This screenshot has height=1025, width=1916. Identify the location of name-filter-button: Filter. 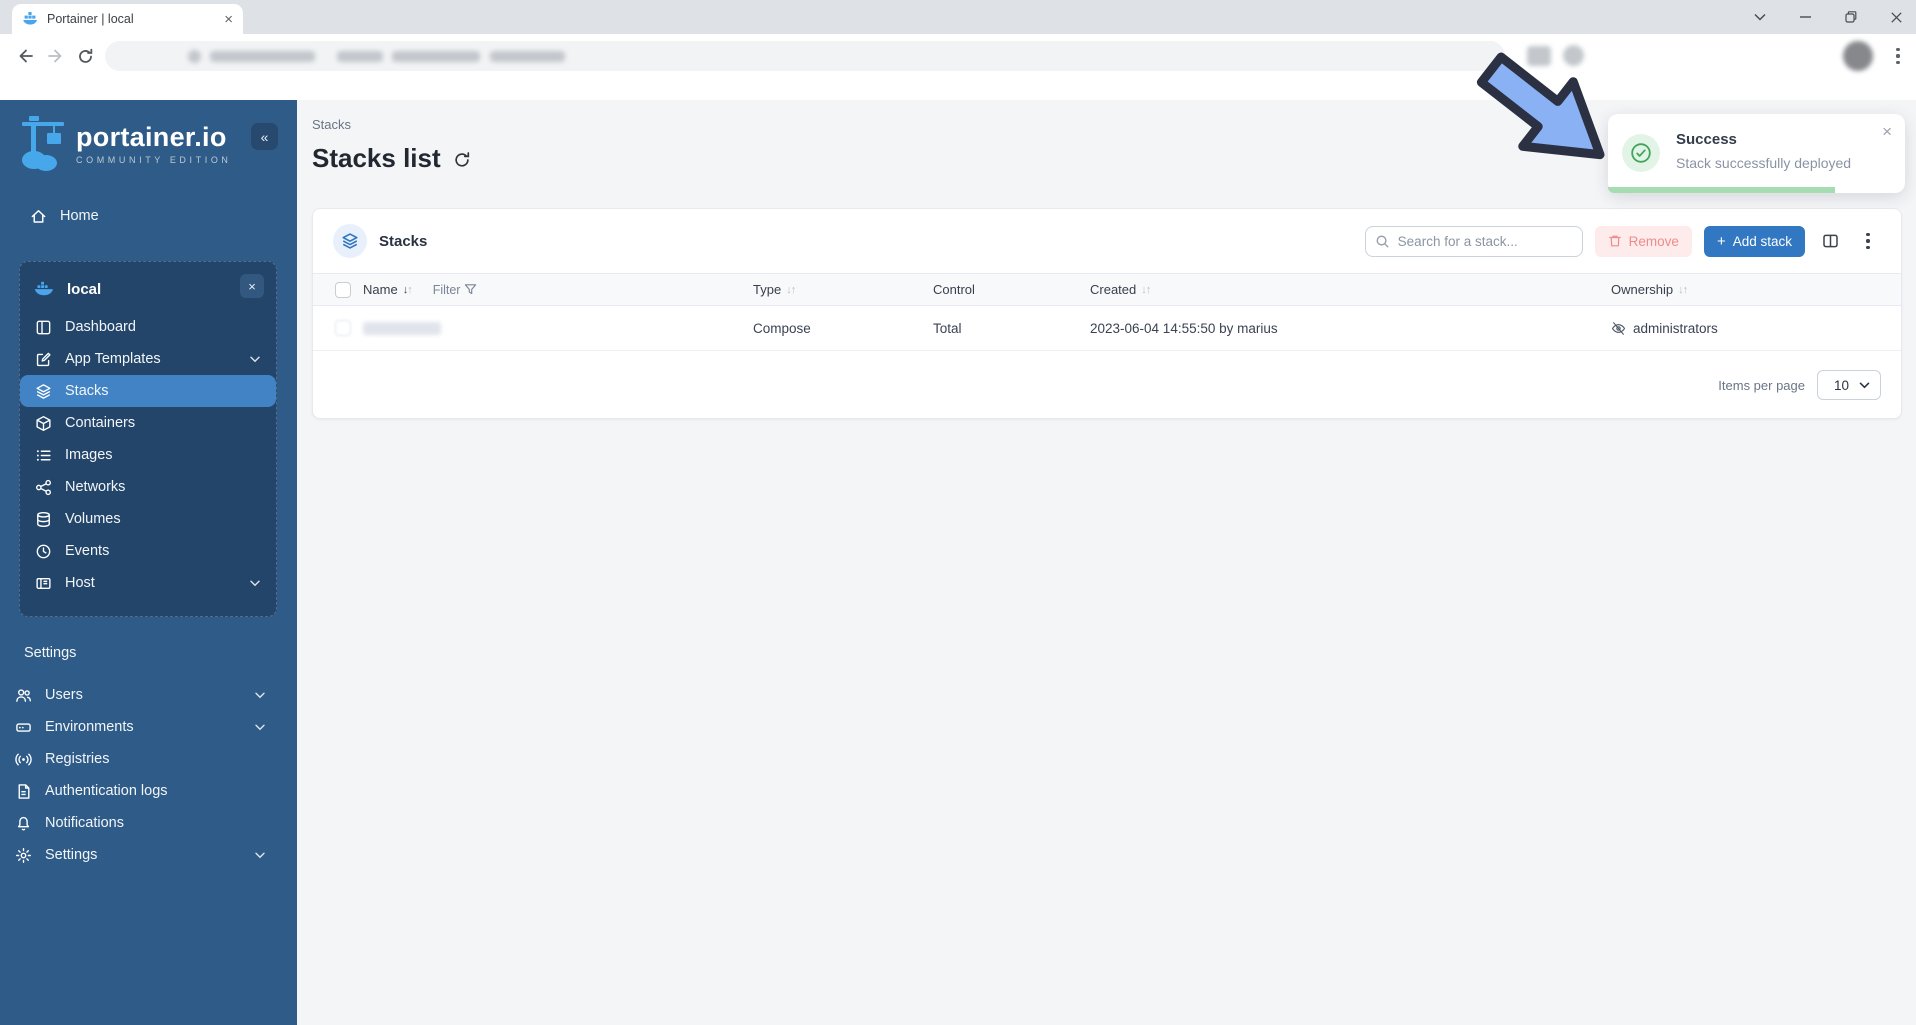
(455, 290).